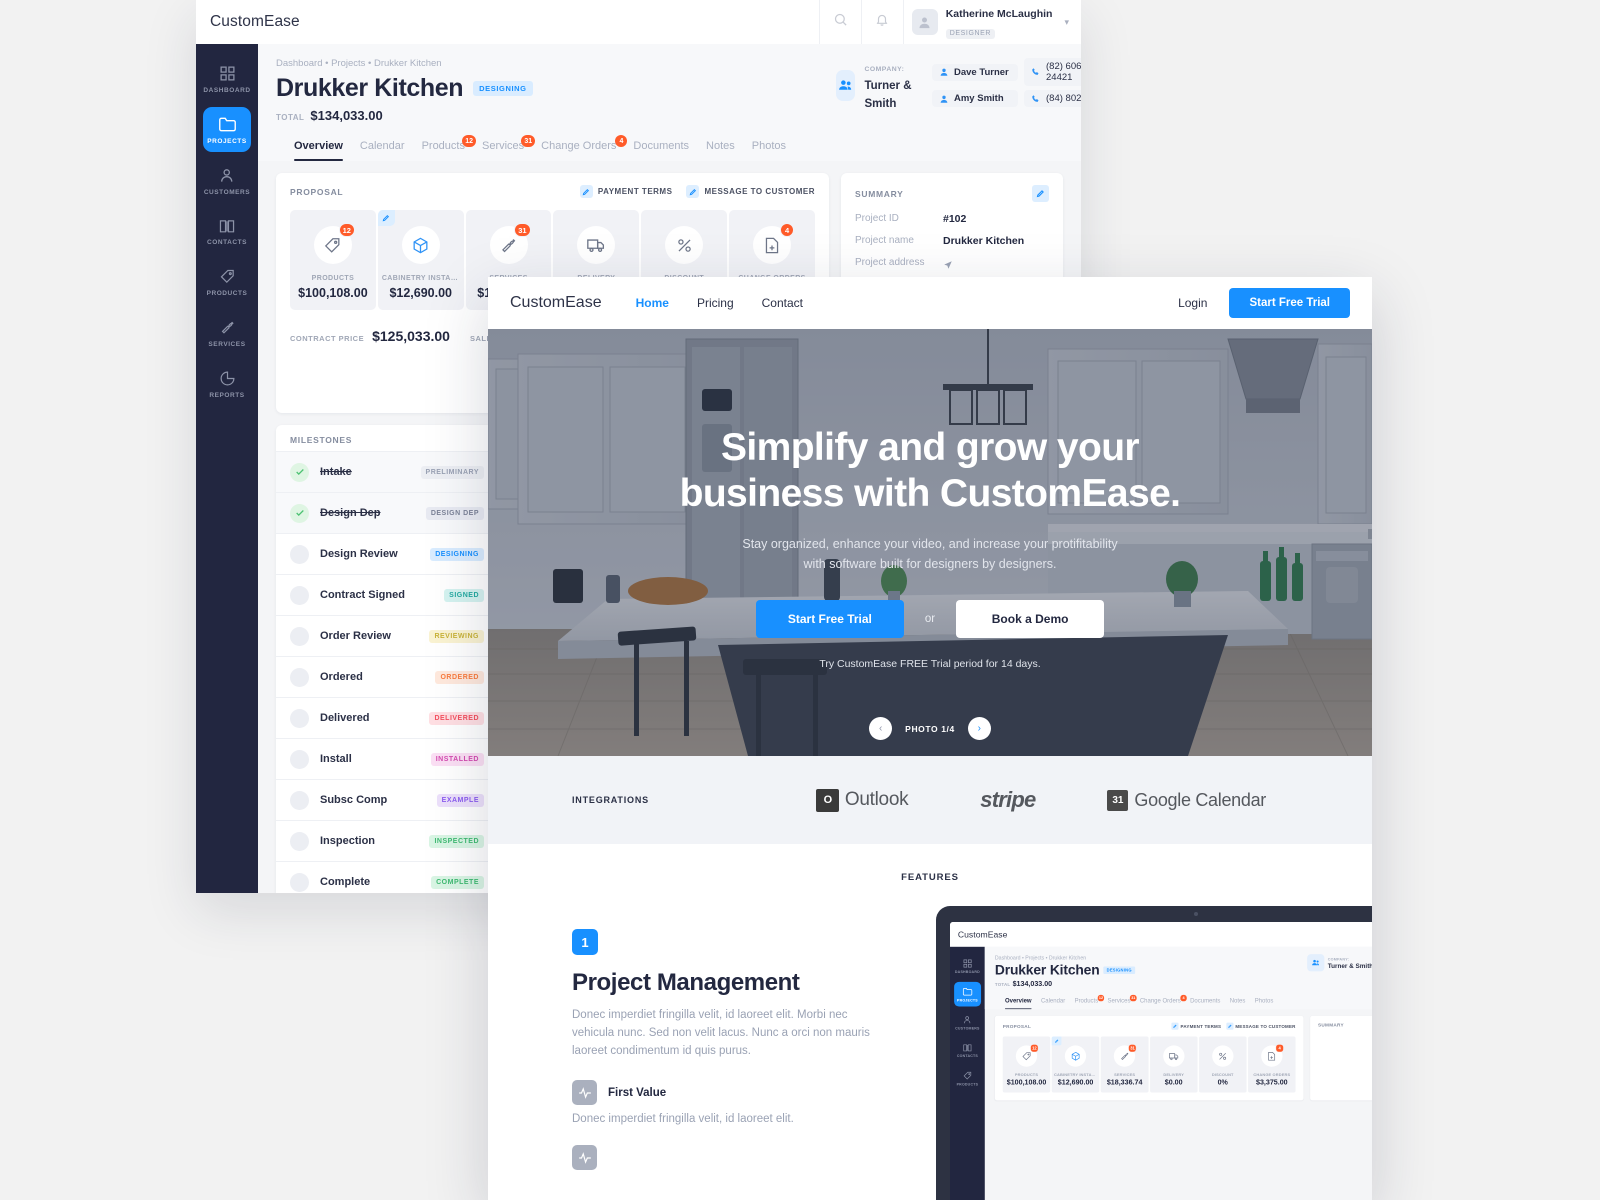  Describe the element at coordinates (782, 303) in the screenshot. I see `nav-link-contact: Contact` at that location.